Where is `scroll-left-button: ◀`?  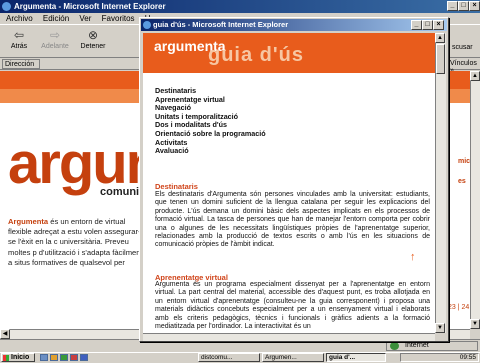
scroll-left-button: ◀ is located at coordinates (5, 334).